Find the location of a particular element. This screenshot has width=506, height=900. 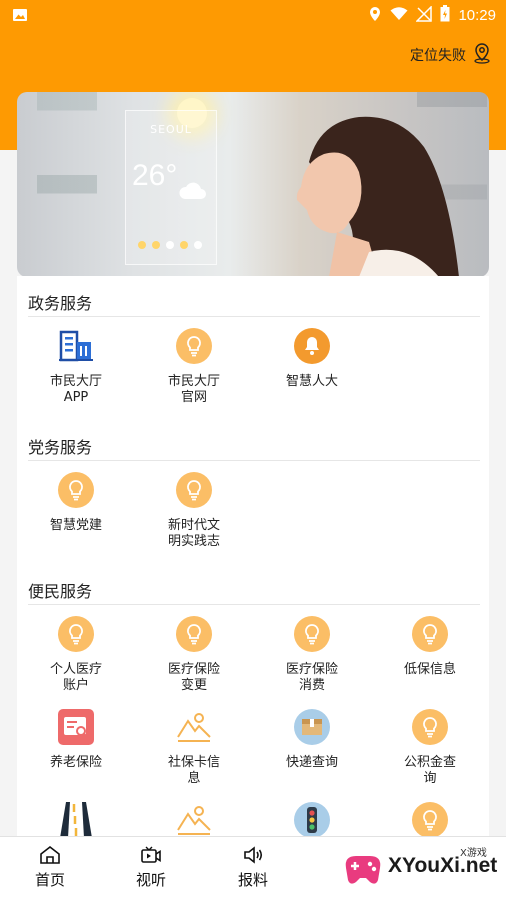

service-item-low-income: 低保信息 is located at coordinates (430, 647).